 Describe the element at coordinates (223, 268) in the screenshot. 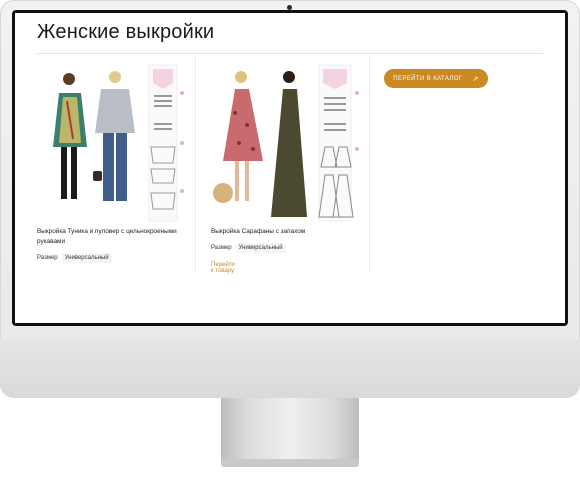

I see `go-to-product-link: Перейти к товару` at that location.